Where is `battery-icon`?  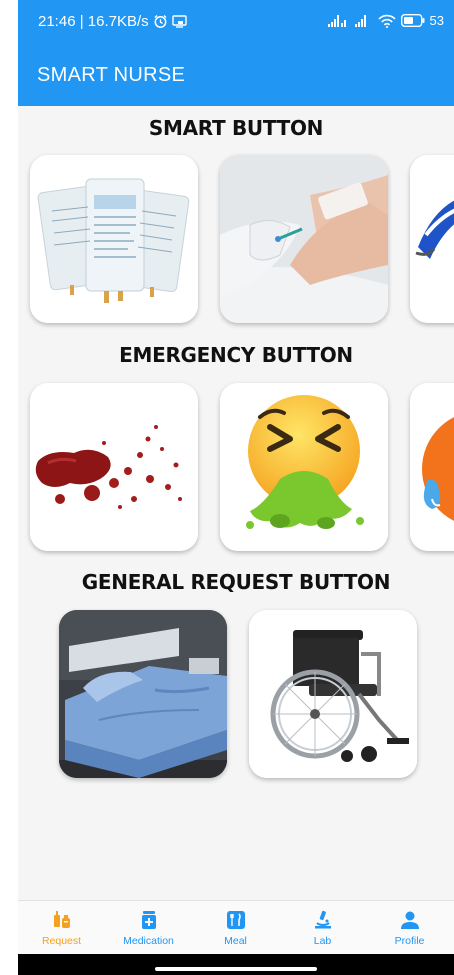
battery-icon is located at coordinates (412, 20).